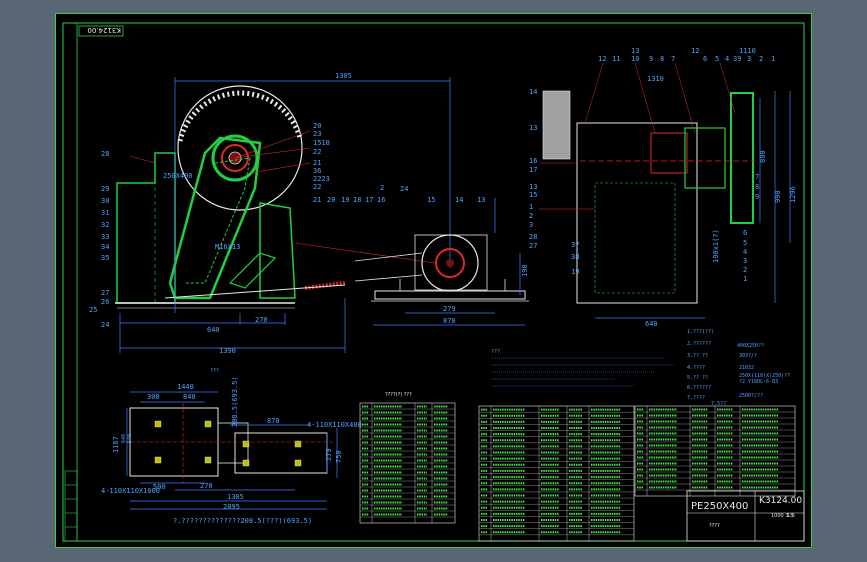 The image size is (867, 562). I want to click on title-code: K3124.00, so click(780, 501).